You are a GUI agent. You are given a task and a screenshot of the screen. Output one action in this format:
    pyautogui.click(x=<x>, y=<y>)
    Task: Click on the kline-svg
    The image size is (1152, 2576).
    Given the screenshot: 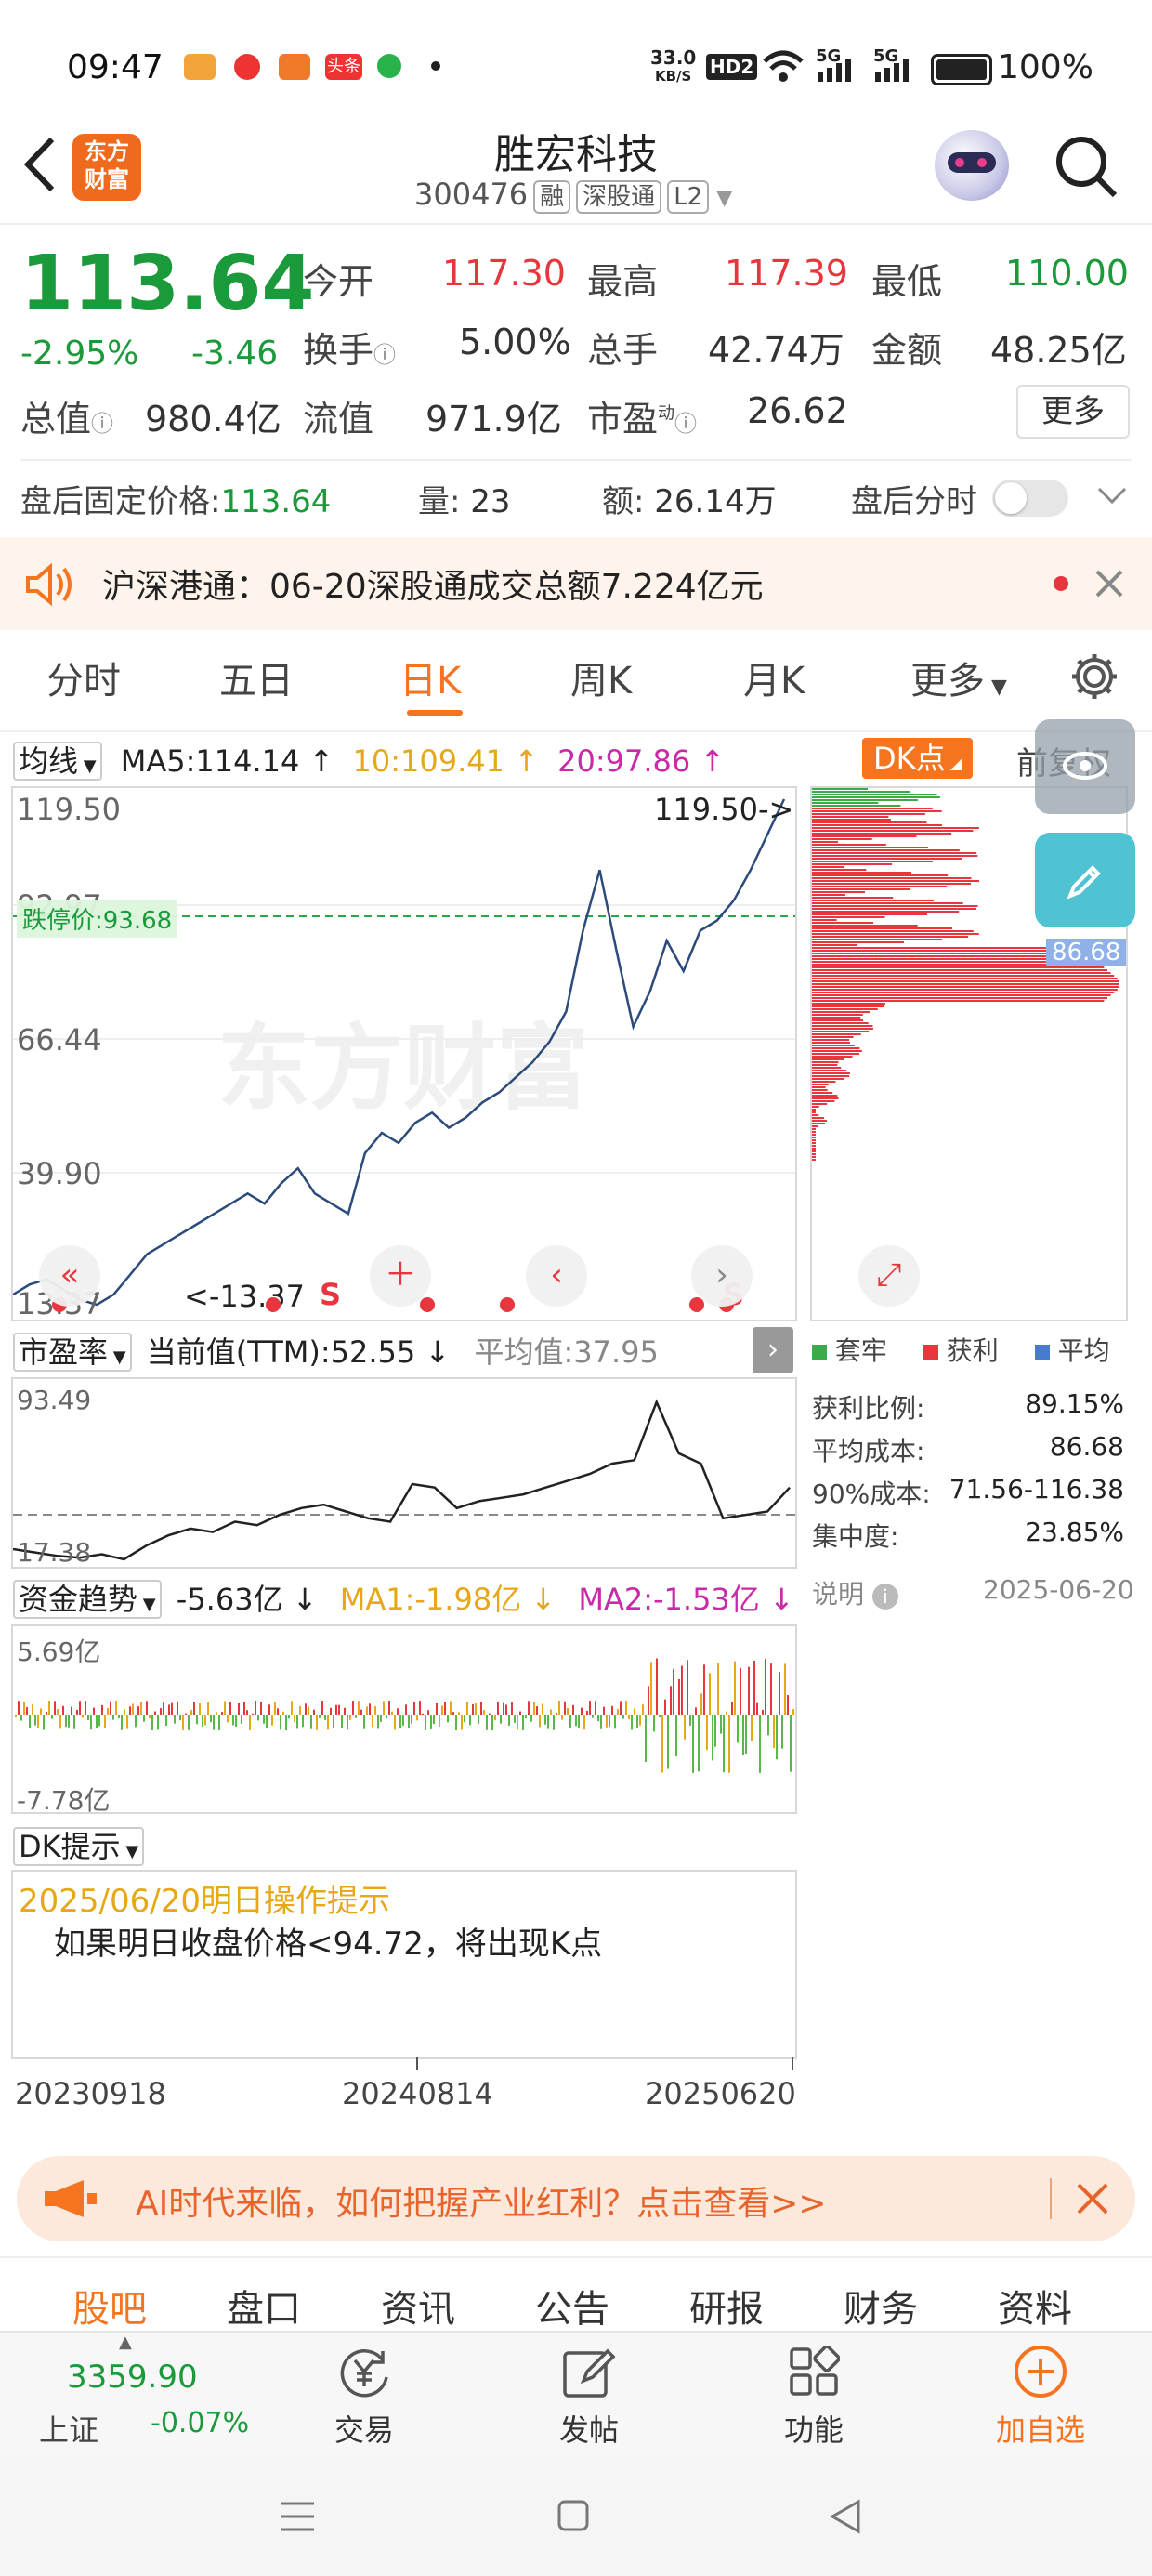 What is the action you would take?
    pyautogui.click(x=404, y=1052)
    